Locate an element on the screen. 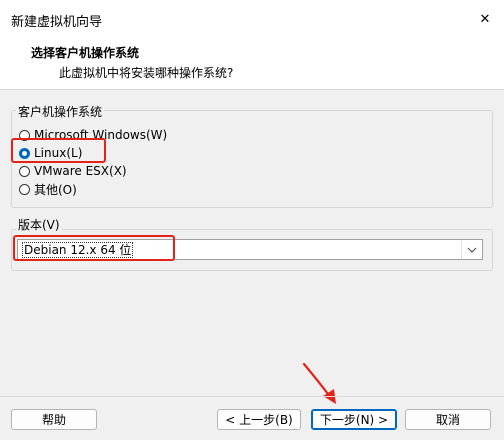 This screenshot has width=504, height=440. window-title: 新建虚拟机向导 is located at coordinates (57, 22).